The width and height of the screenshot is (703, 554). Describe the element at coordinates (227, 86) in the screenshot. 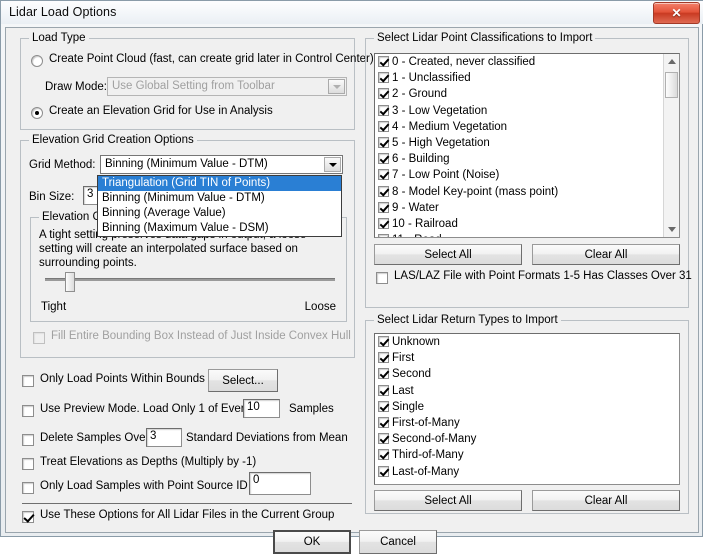

I see `draw-mode-combobox: Use Global Setting from Toolbar` at that location.